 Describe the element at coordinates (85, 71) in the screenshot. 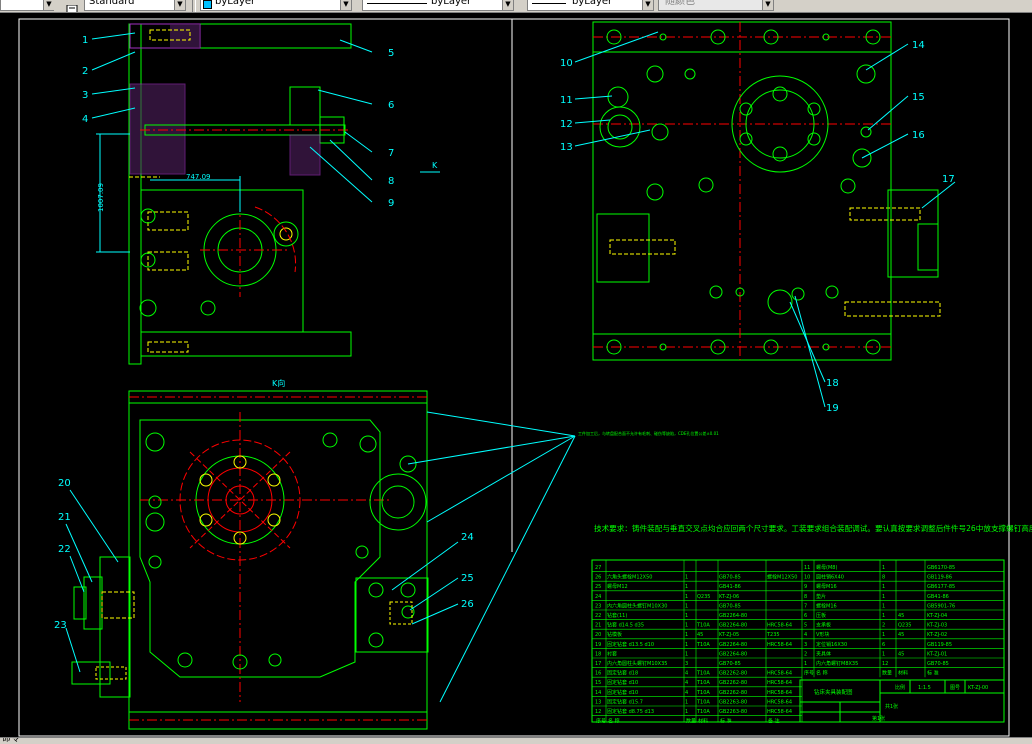

I see `callout-2: 2` at that location.